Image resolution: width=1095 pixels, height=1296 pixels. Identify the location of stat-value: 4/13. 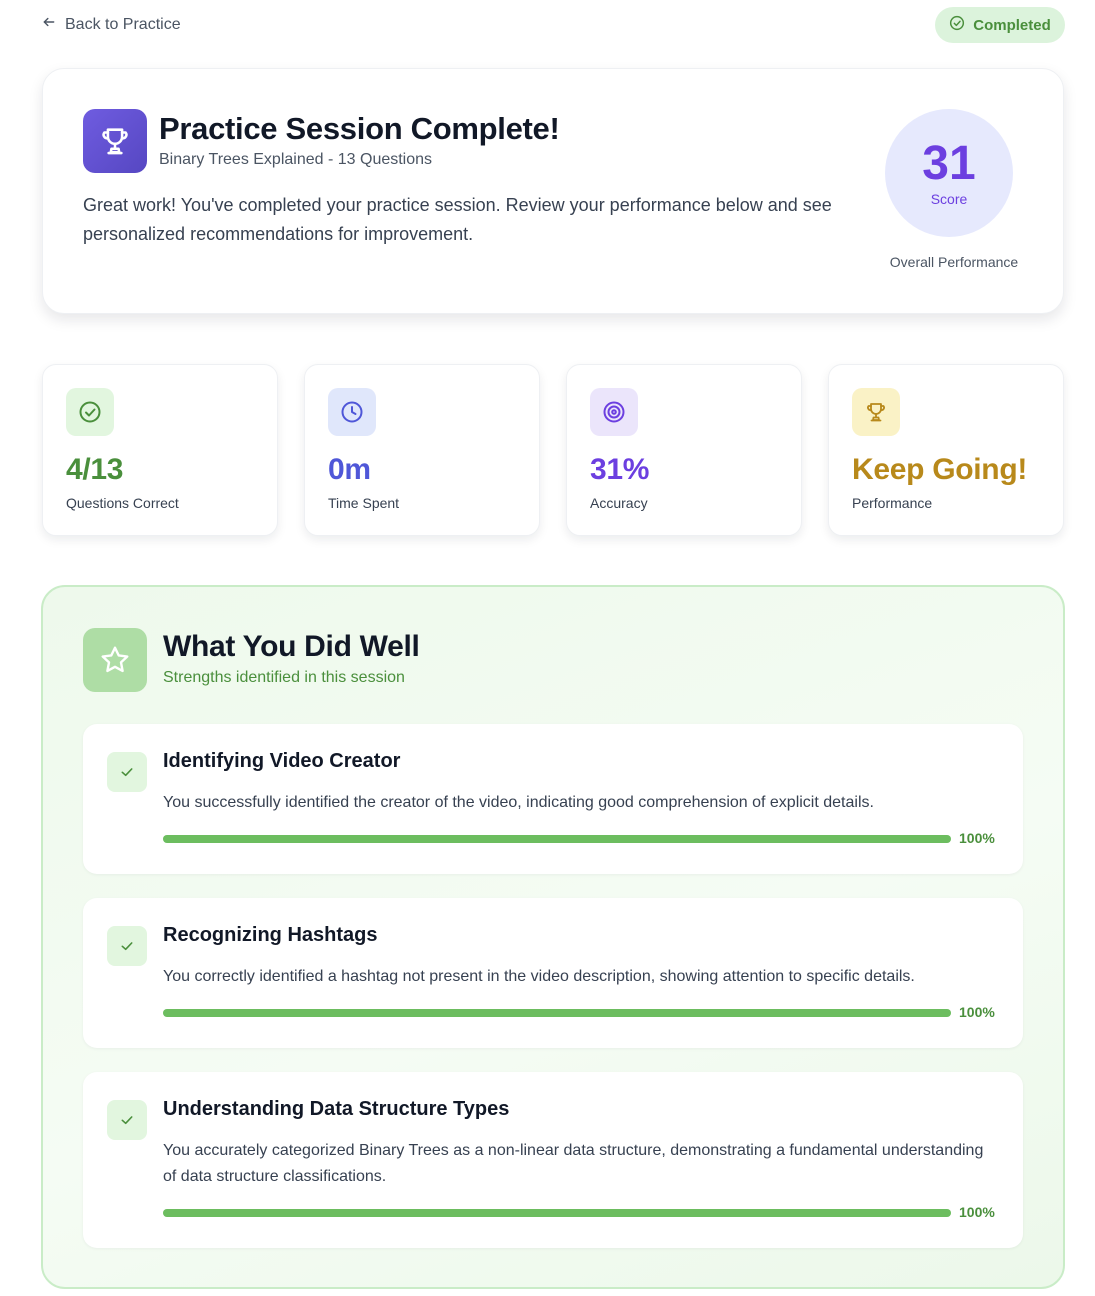
(95, 469).